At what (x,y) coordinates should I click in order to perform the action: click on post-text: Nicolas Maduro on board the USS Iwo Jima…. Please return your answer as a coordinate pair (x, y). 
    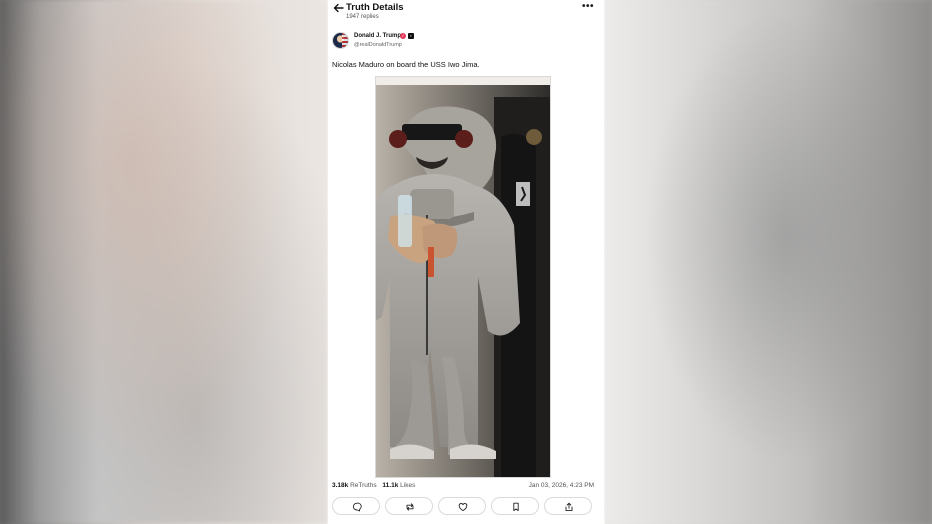
    Looking at the image, I should click on (406, 64).